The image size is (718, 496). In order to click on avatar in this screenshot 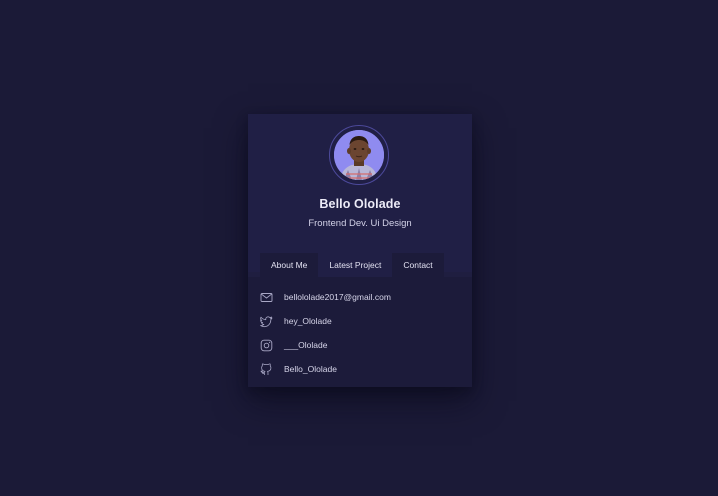, I will do `click(359, 155)`.